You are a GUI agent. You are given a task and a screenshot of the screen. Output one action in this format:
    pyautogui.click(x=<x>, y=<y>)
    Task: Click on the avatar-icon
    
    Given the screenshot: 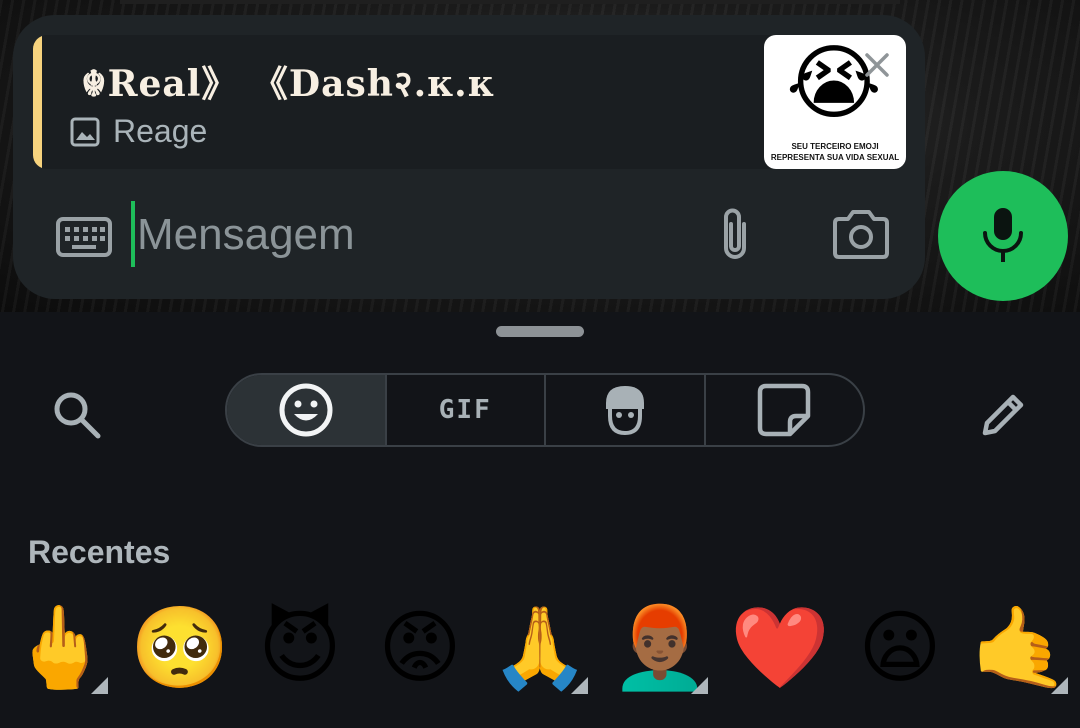 What is the action you would take?
    pyautogui.click(x=624, y=411)
    